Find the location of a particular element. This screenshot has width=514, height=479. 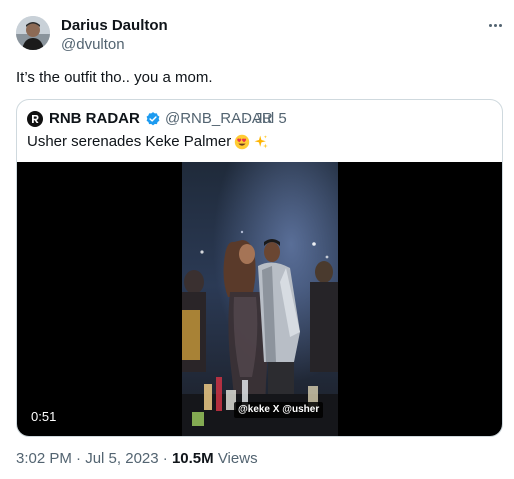

tweet-date: Jul 5, 2023 is located at coordinates (121, 458).